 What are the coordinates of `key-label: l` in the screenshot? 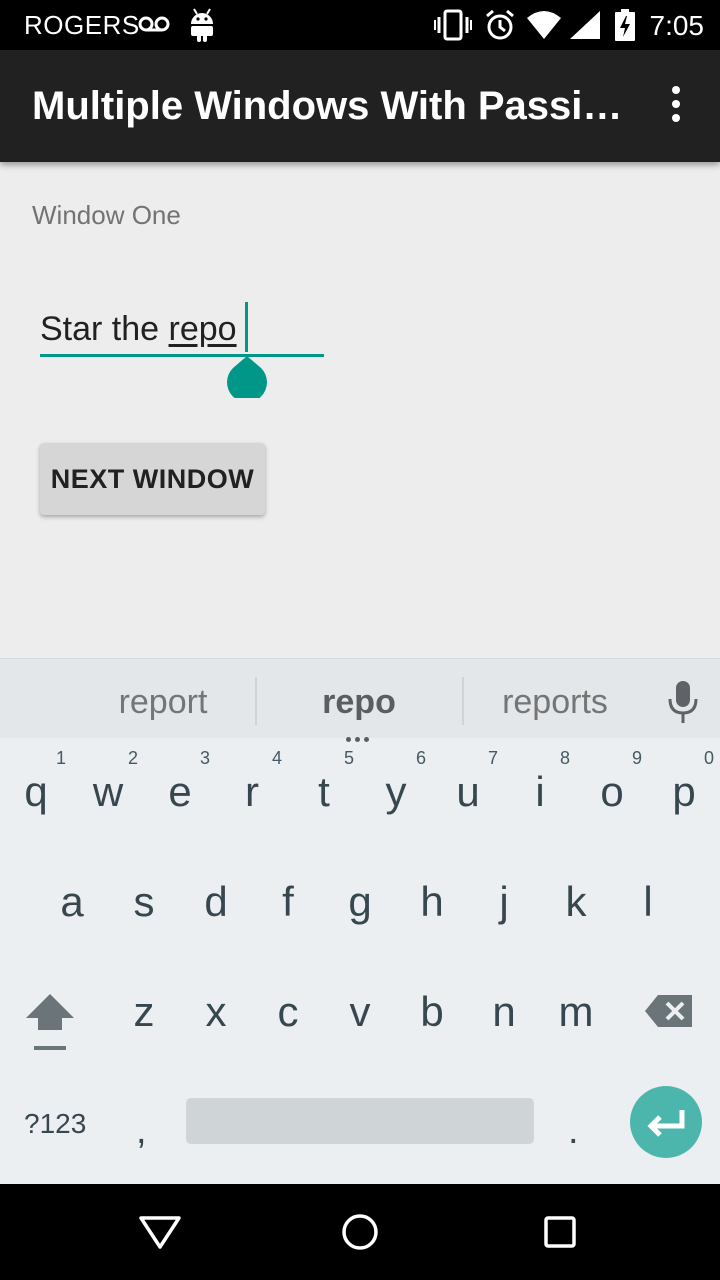 It's located at (648, 901).